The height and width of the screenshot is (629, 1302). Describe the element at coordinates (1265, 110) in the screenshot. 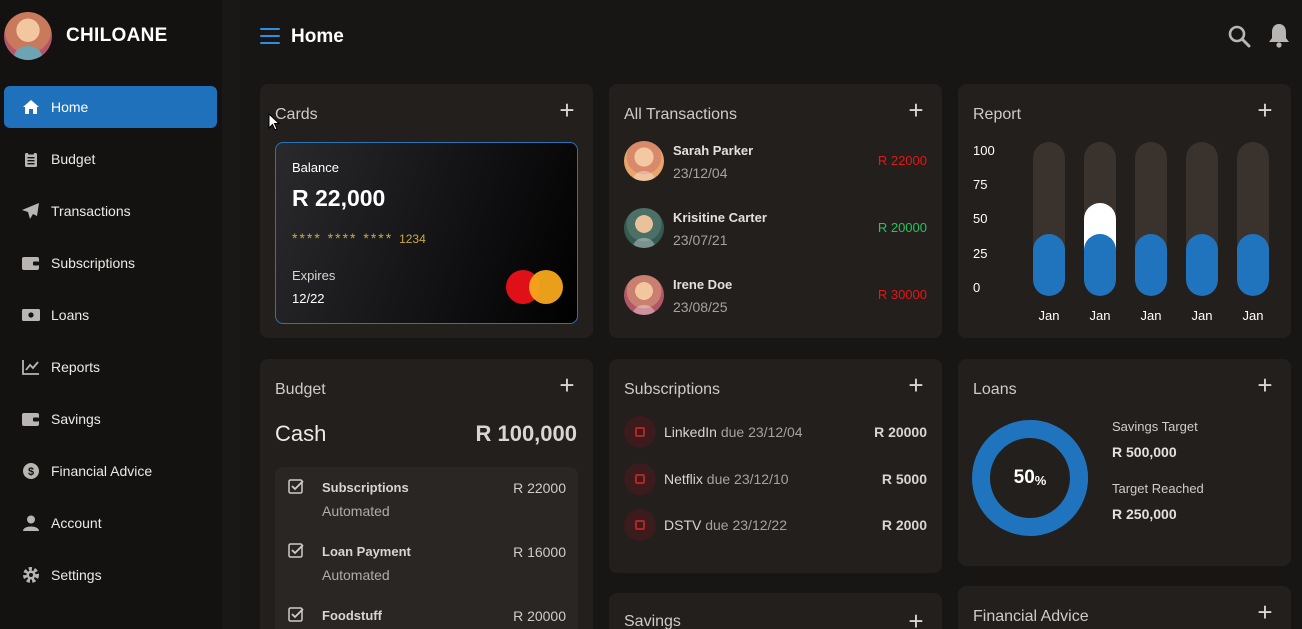

I see `add-report-button: +` at that location.